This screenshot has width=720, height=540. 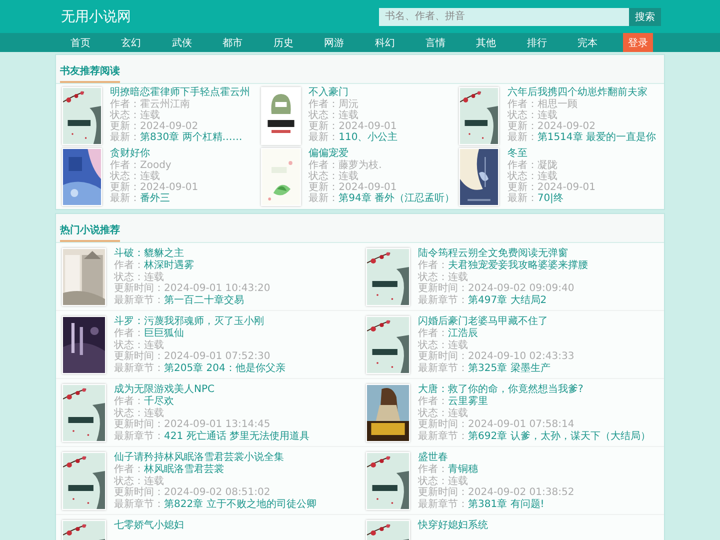 I want to click on nav-link: 首页, so click(x=80, y=42).